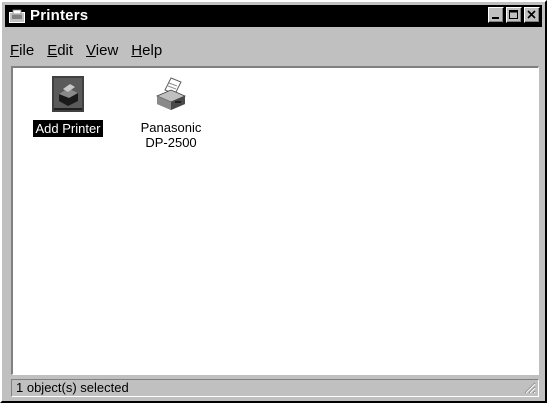  Describe the element at coordinates (146, 50) in the screenshot. I see `menu-help: Help` at that location.